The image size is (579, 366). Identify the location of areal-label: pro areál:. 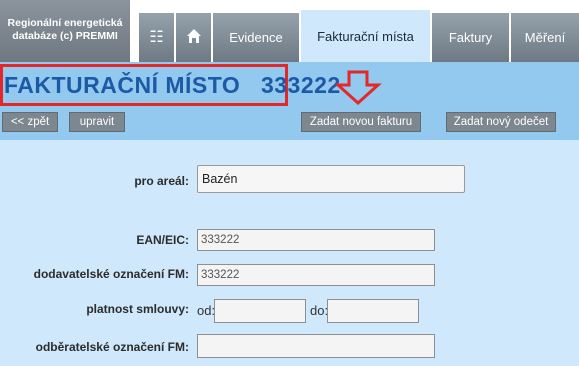
(161, 181).